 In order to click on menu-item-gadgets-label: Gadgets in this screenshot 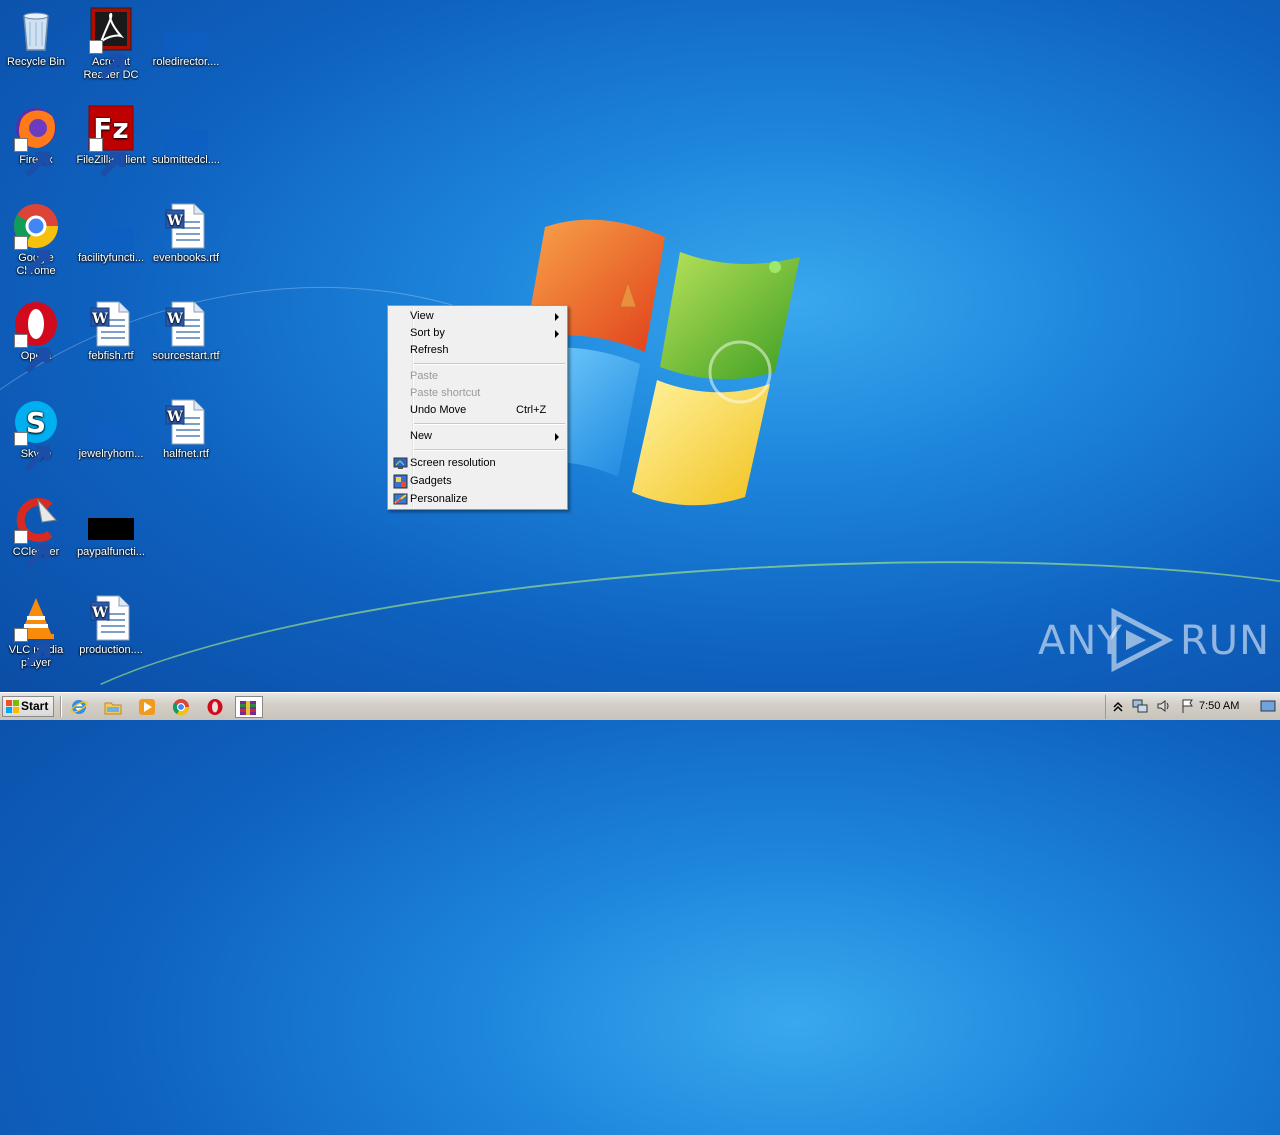, I will do `click(431, 481)`.